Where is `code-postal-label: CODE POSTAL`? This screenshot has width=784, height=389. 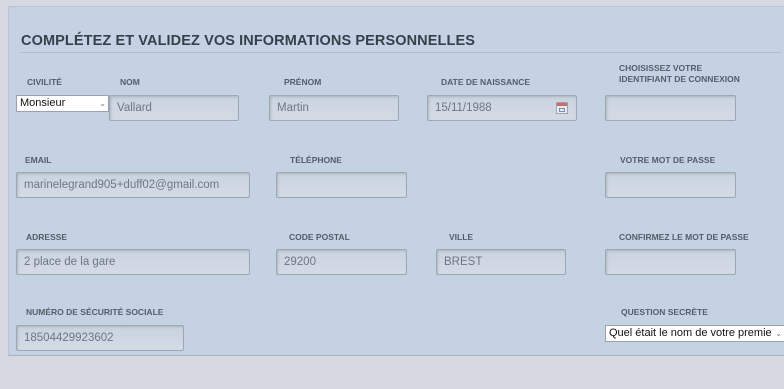 code-postal-label: CODE POSTAL is located at coordinates (319, 237).